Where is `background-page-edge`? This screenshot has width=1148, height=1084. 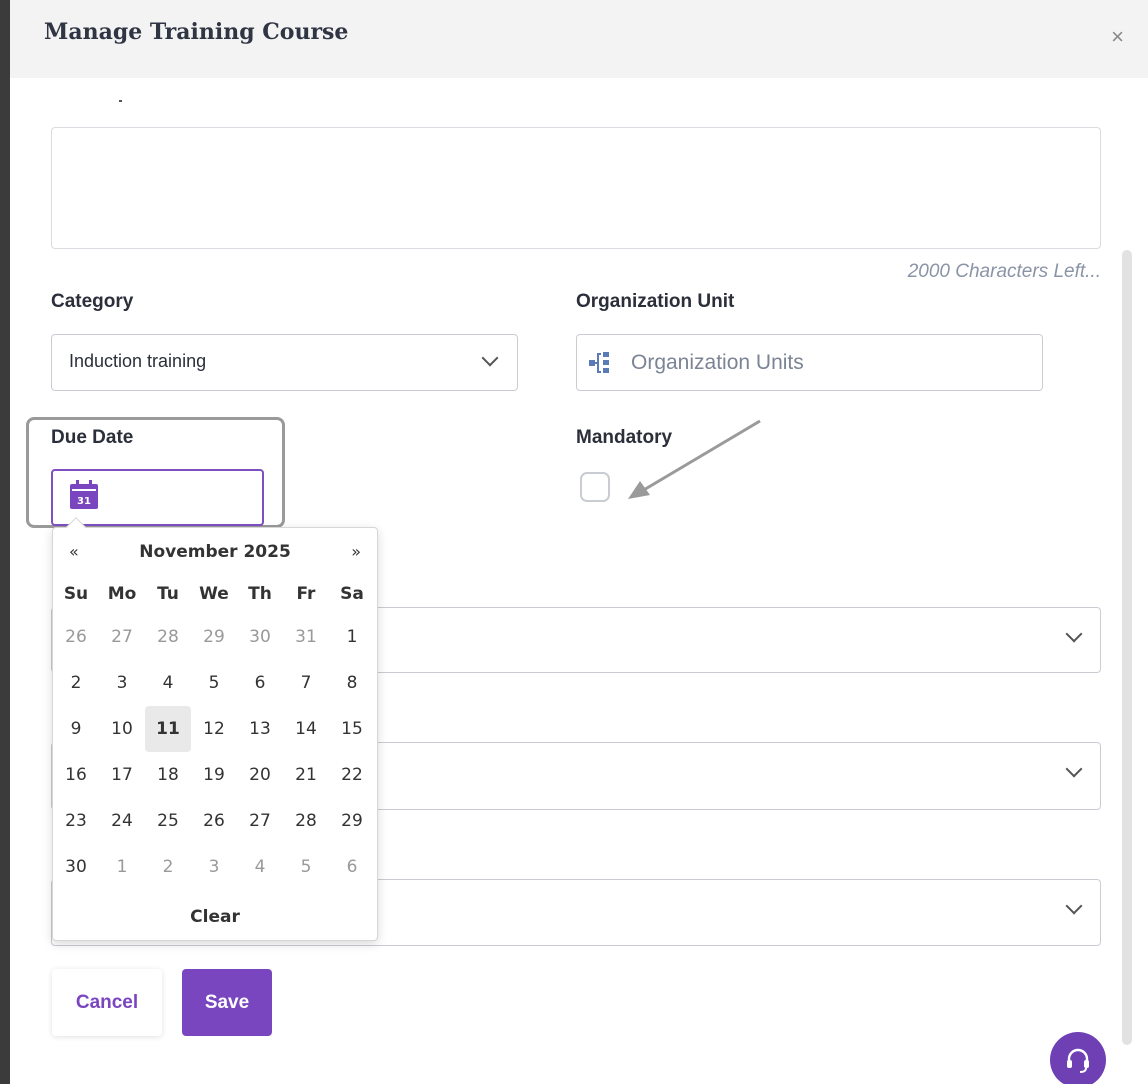
background-page-edge is located at coordinates (5, 542).